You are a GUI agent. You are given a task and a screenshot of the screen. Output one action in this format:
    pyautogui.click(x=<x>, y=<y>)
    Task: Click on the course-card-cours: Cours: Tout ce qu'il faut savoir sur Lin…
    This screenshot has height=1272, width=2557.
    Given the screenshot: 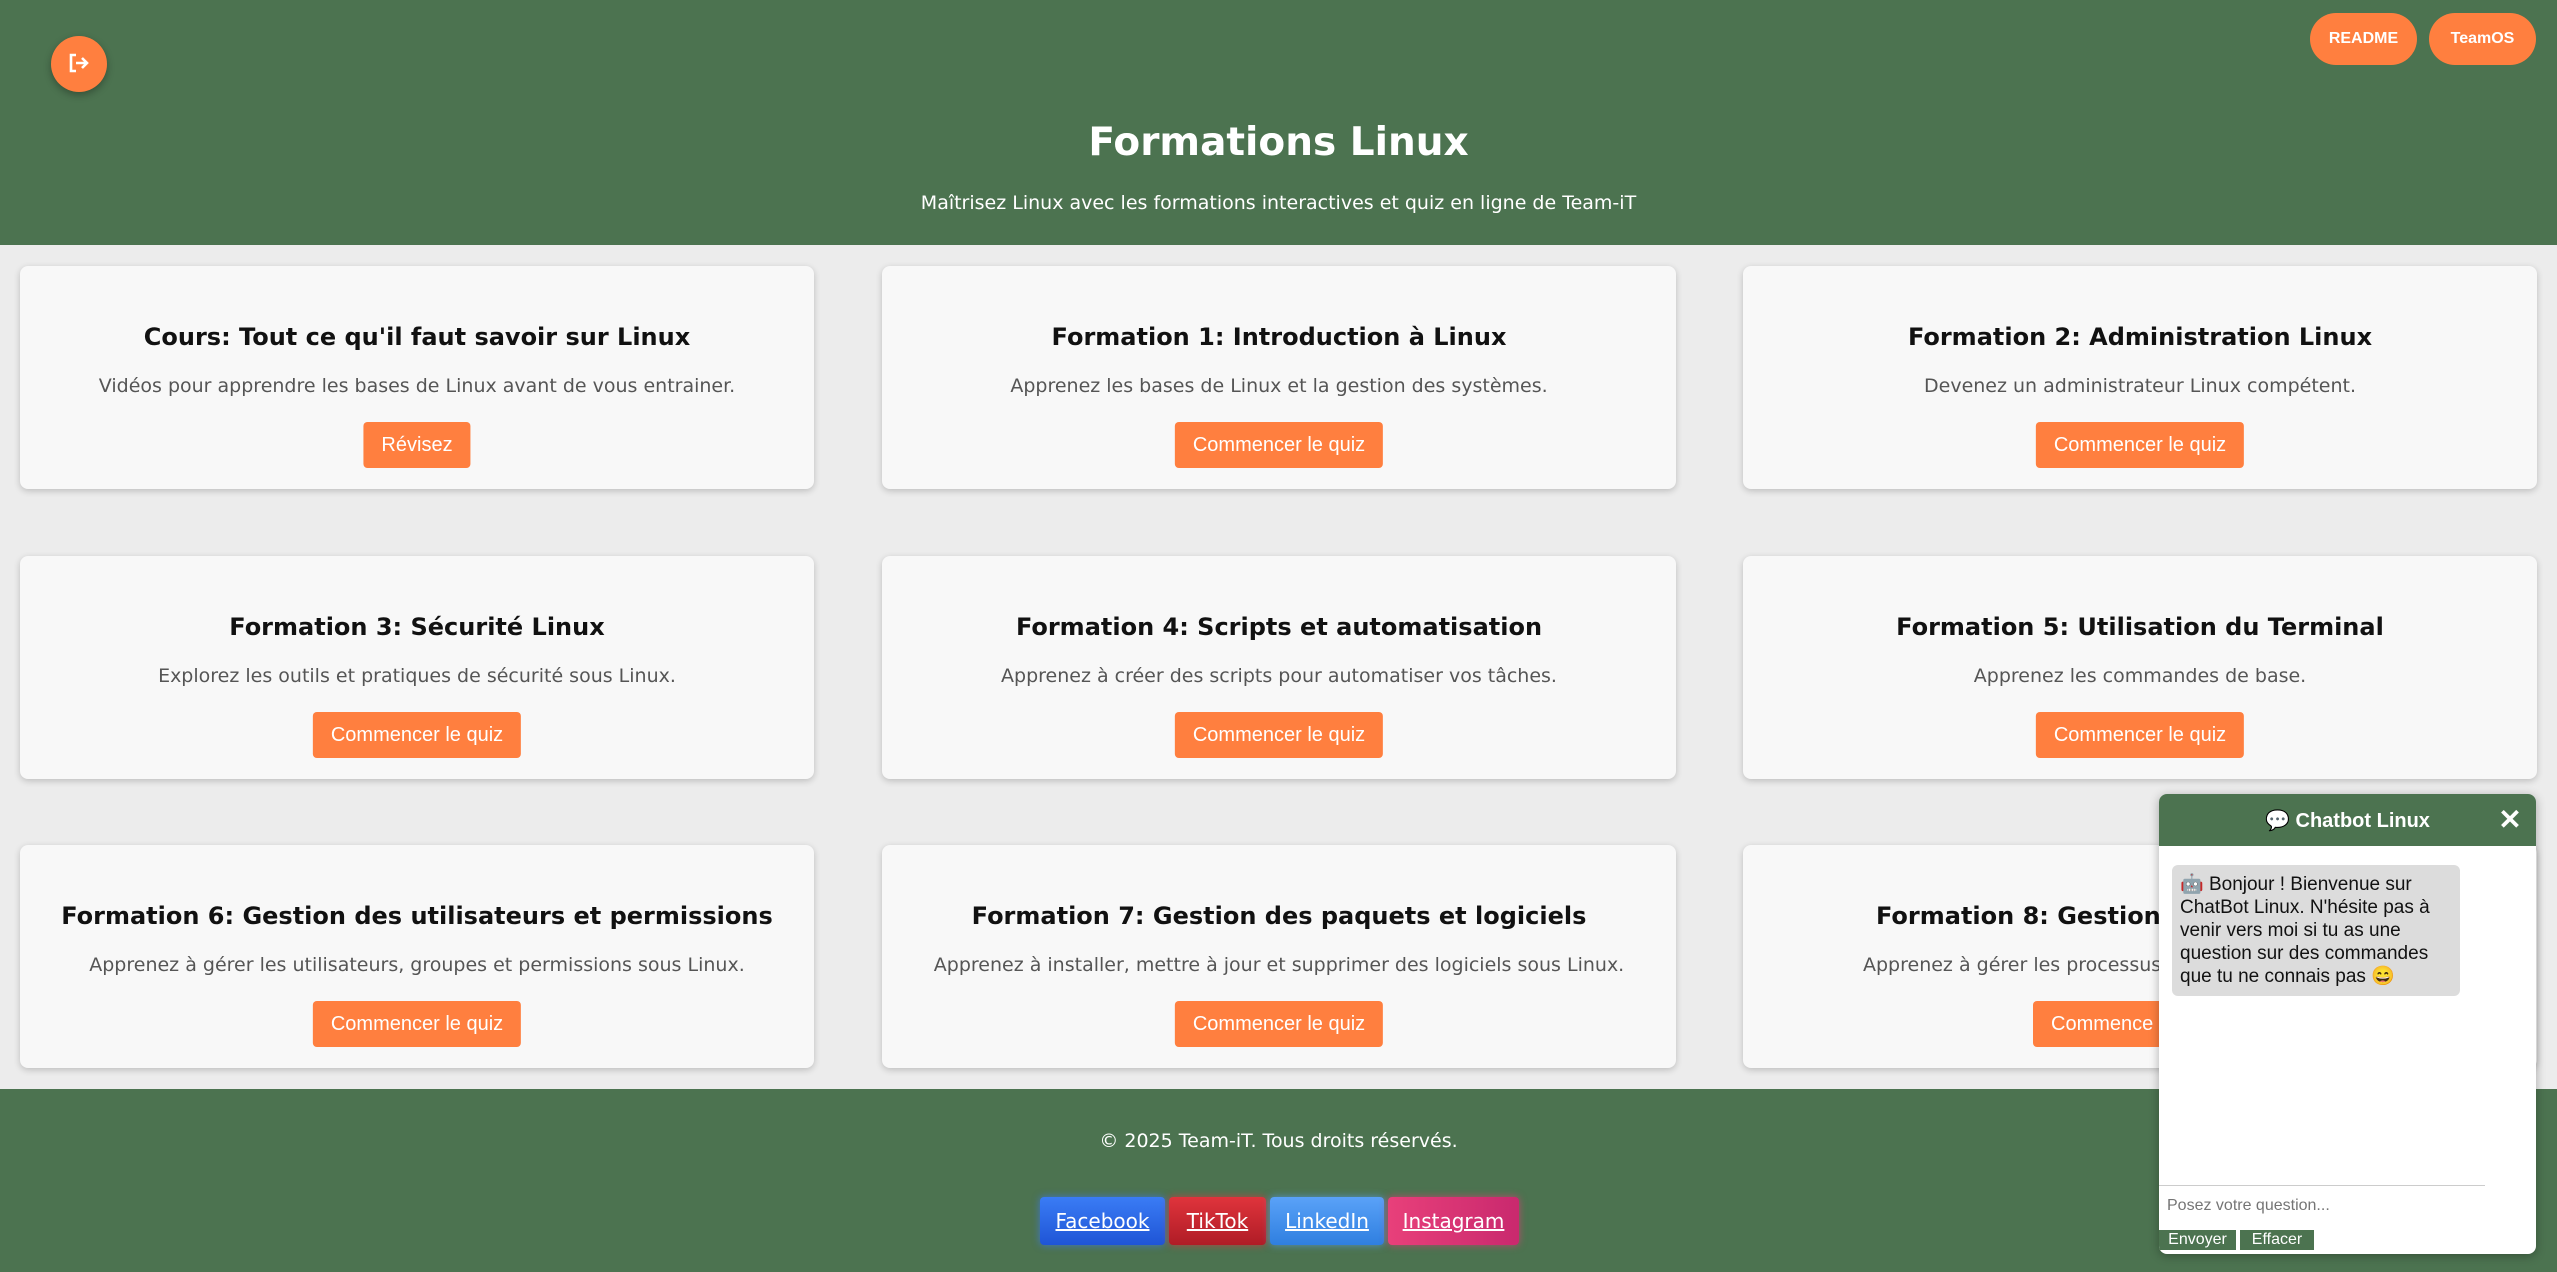 What is the action you would take?
    pyautogui.click(x=417, y=377)
    